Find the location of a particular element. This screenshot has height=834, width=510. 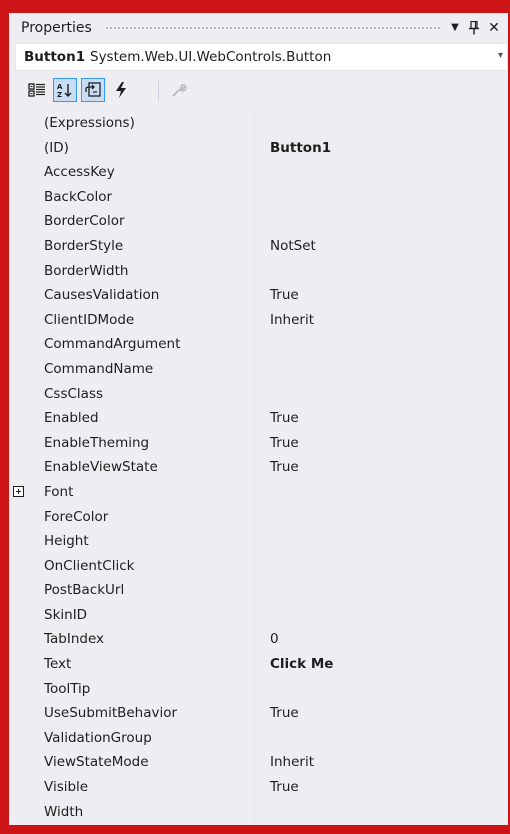

property-row: SkinID is located at coordinates (258, 615).